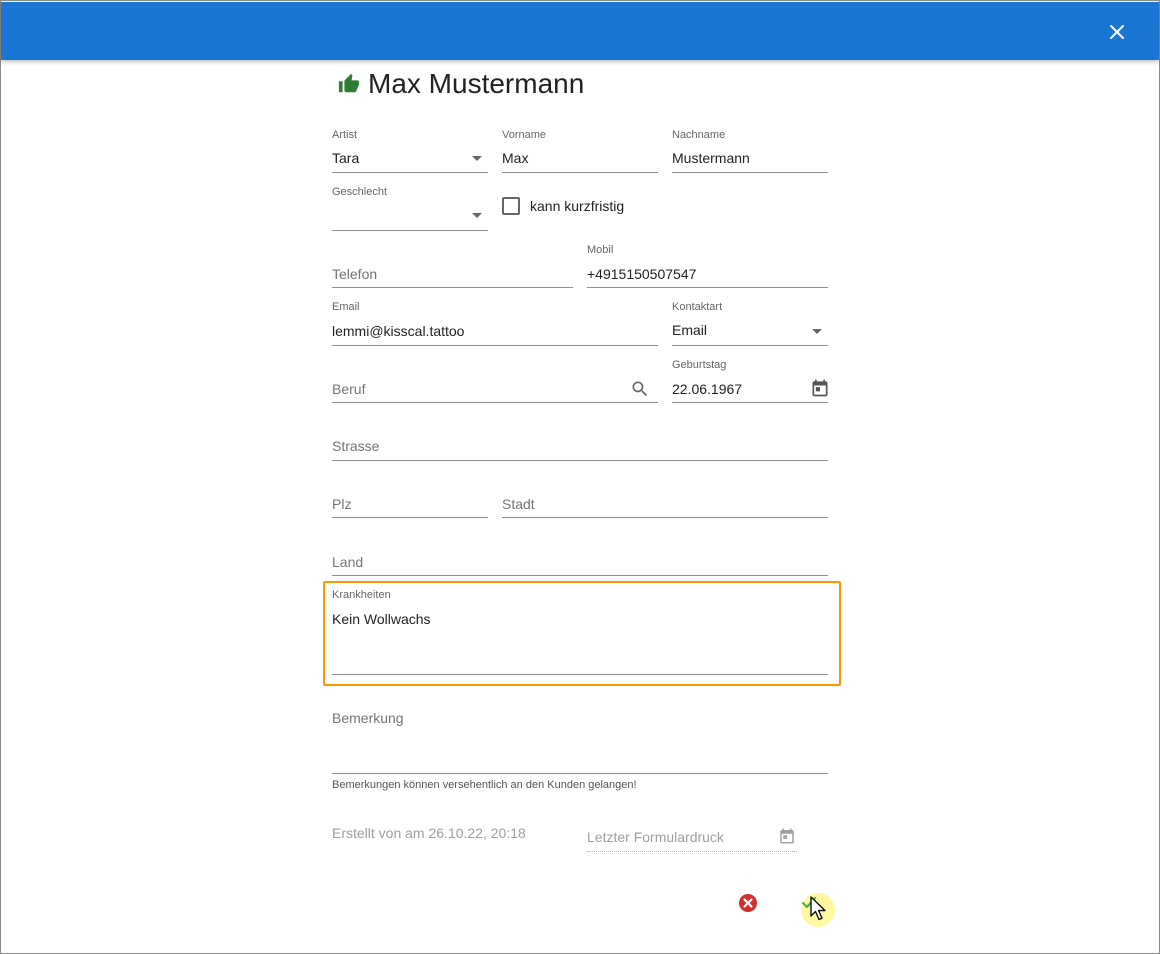  What do you see at coordinates (524, 135) in the screenshot?
I see `vorname-label: Vorname` at bounding box center [524, 135].